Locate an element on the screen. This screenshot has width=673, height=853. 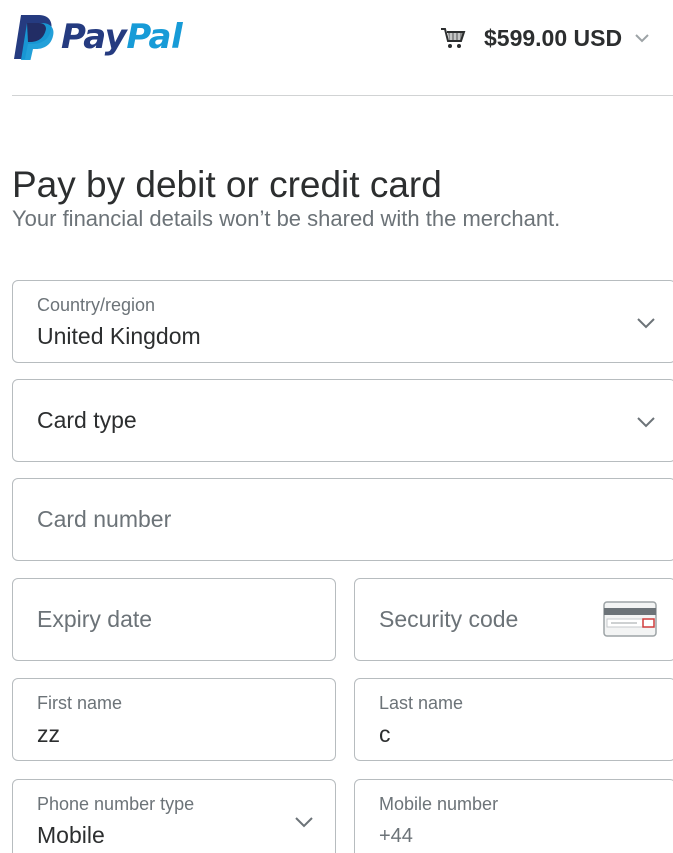
cart-summary-button: $599.00 USD is located at coordinates (545, 38).